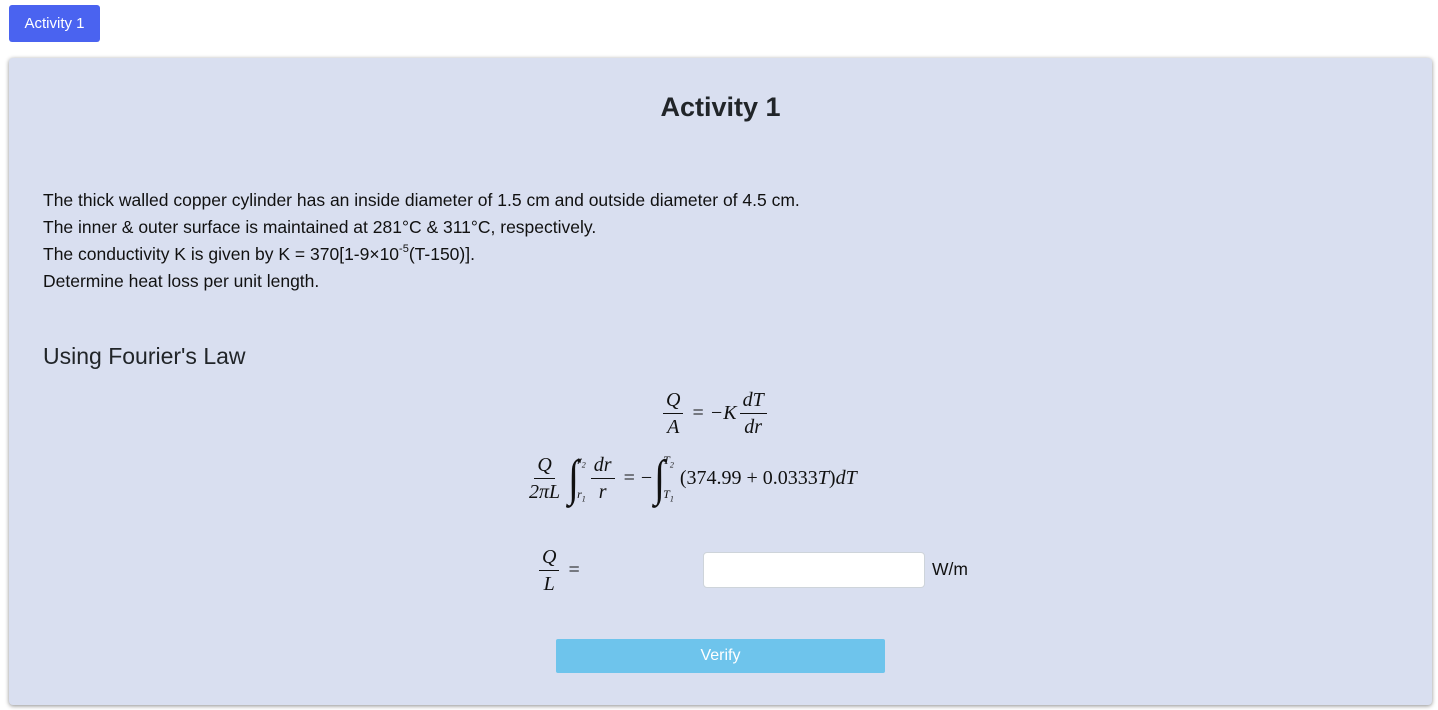 This screenshot has height=710, width=1438. I want to click on dr-over-r-fraction: dr r, so click(602, 478).